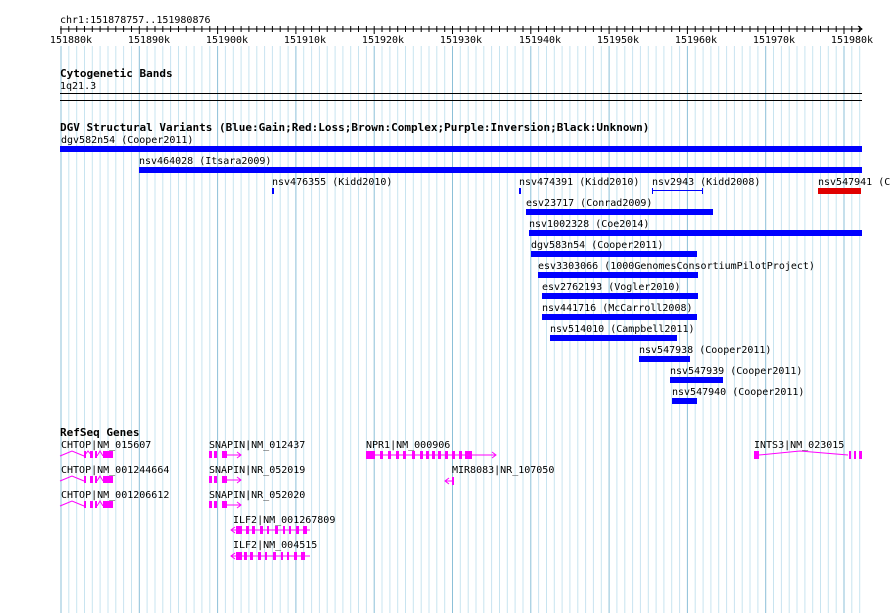  Describe the element at coordinates (579, 182) in the screenshot. I see `variant-label: nsv474391 (Kidd2010)` at that location.